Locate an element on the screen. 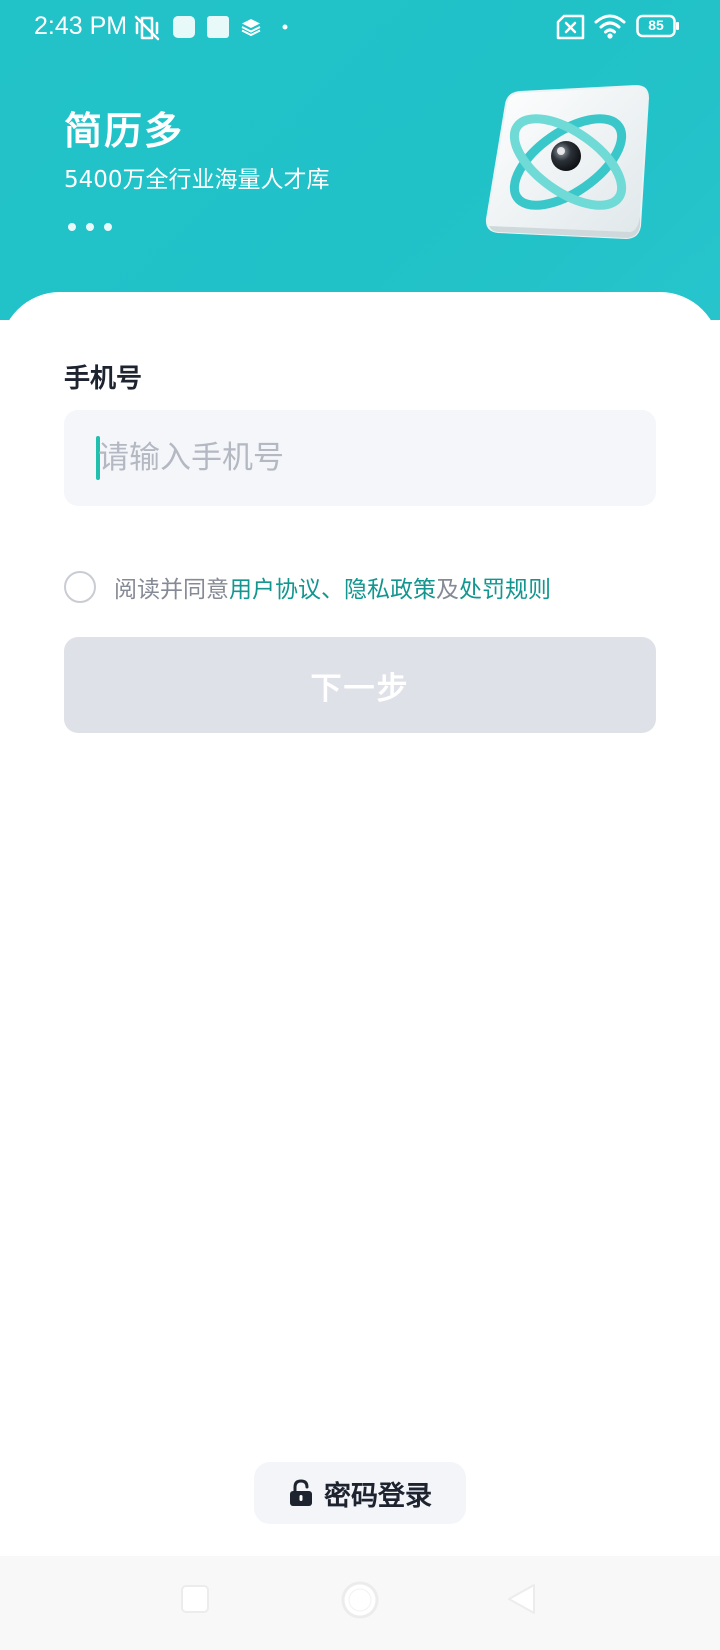  status-time: 2:43 PM is located at coordinates (81, 26).